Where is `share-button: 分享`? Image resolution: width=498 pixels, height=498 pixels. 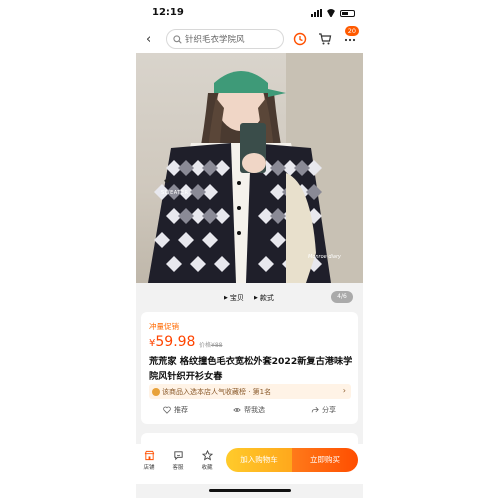
share-button: 分享 is located at coordinates (323, 410).